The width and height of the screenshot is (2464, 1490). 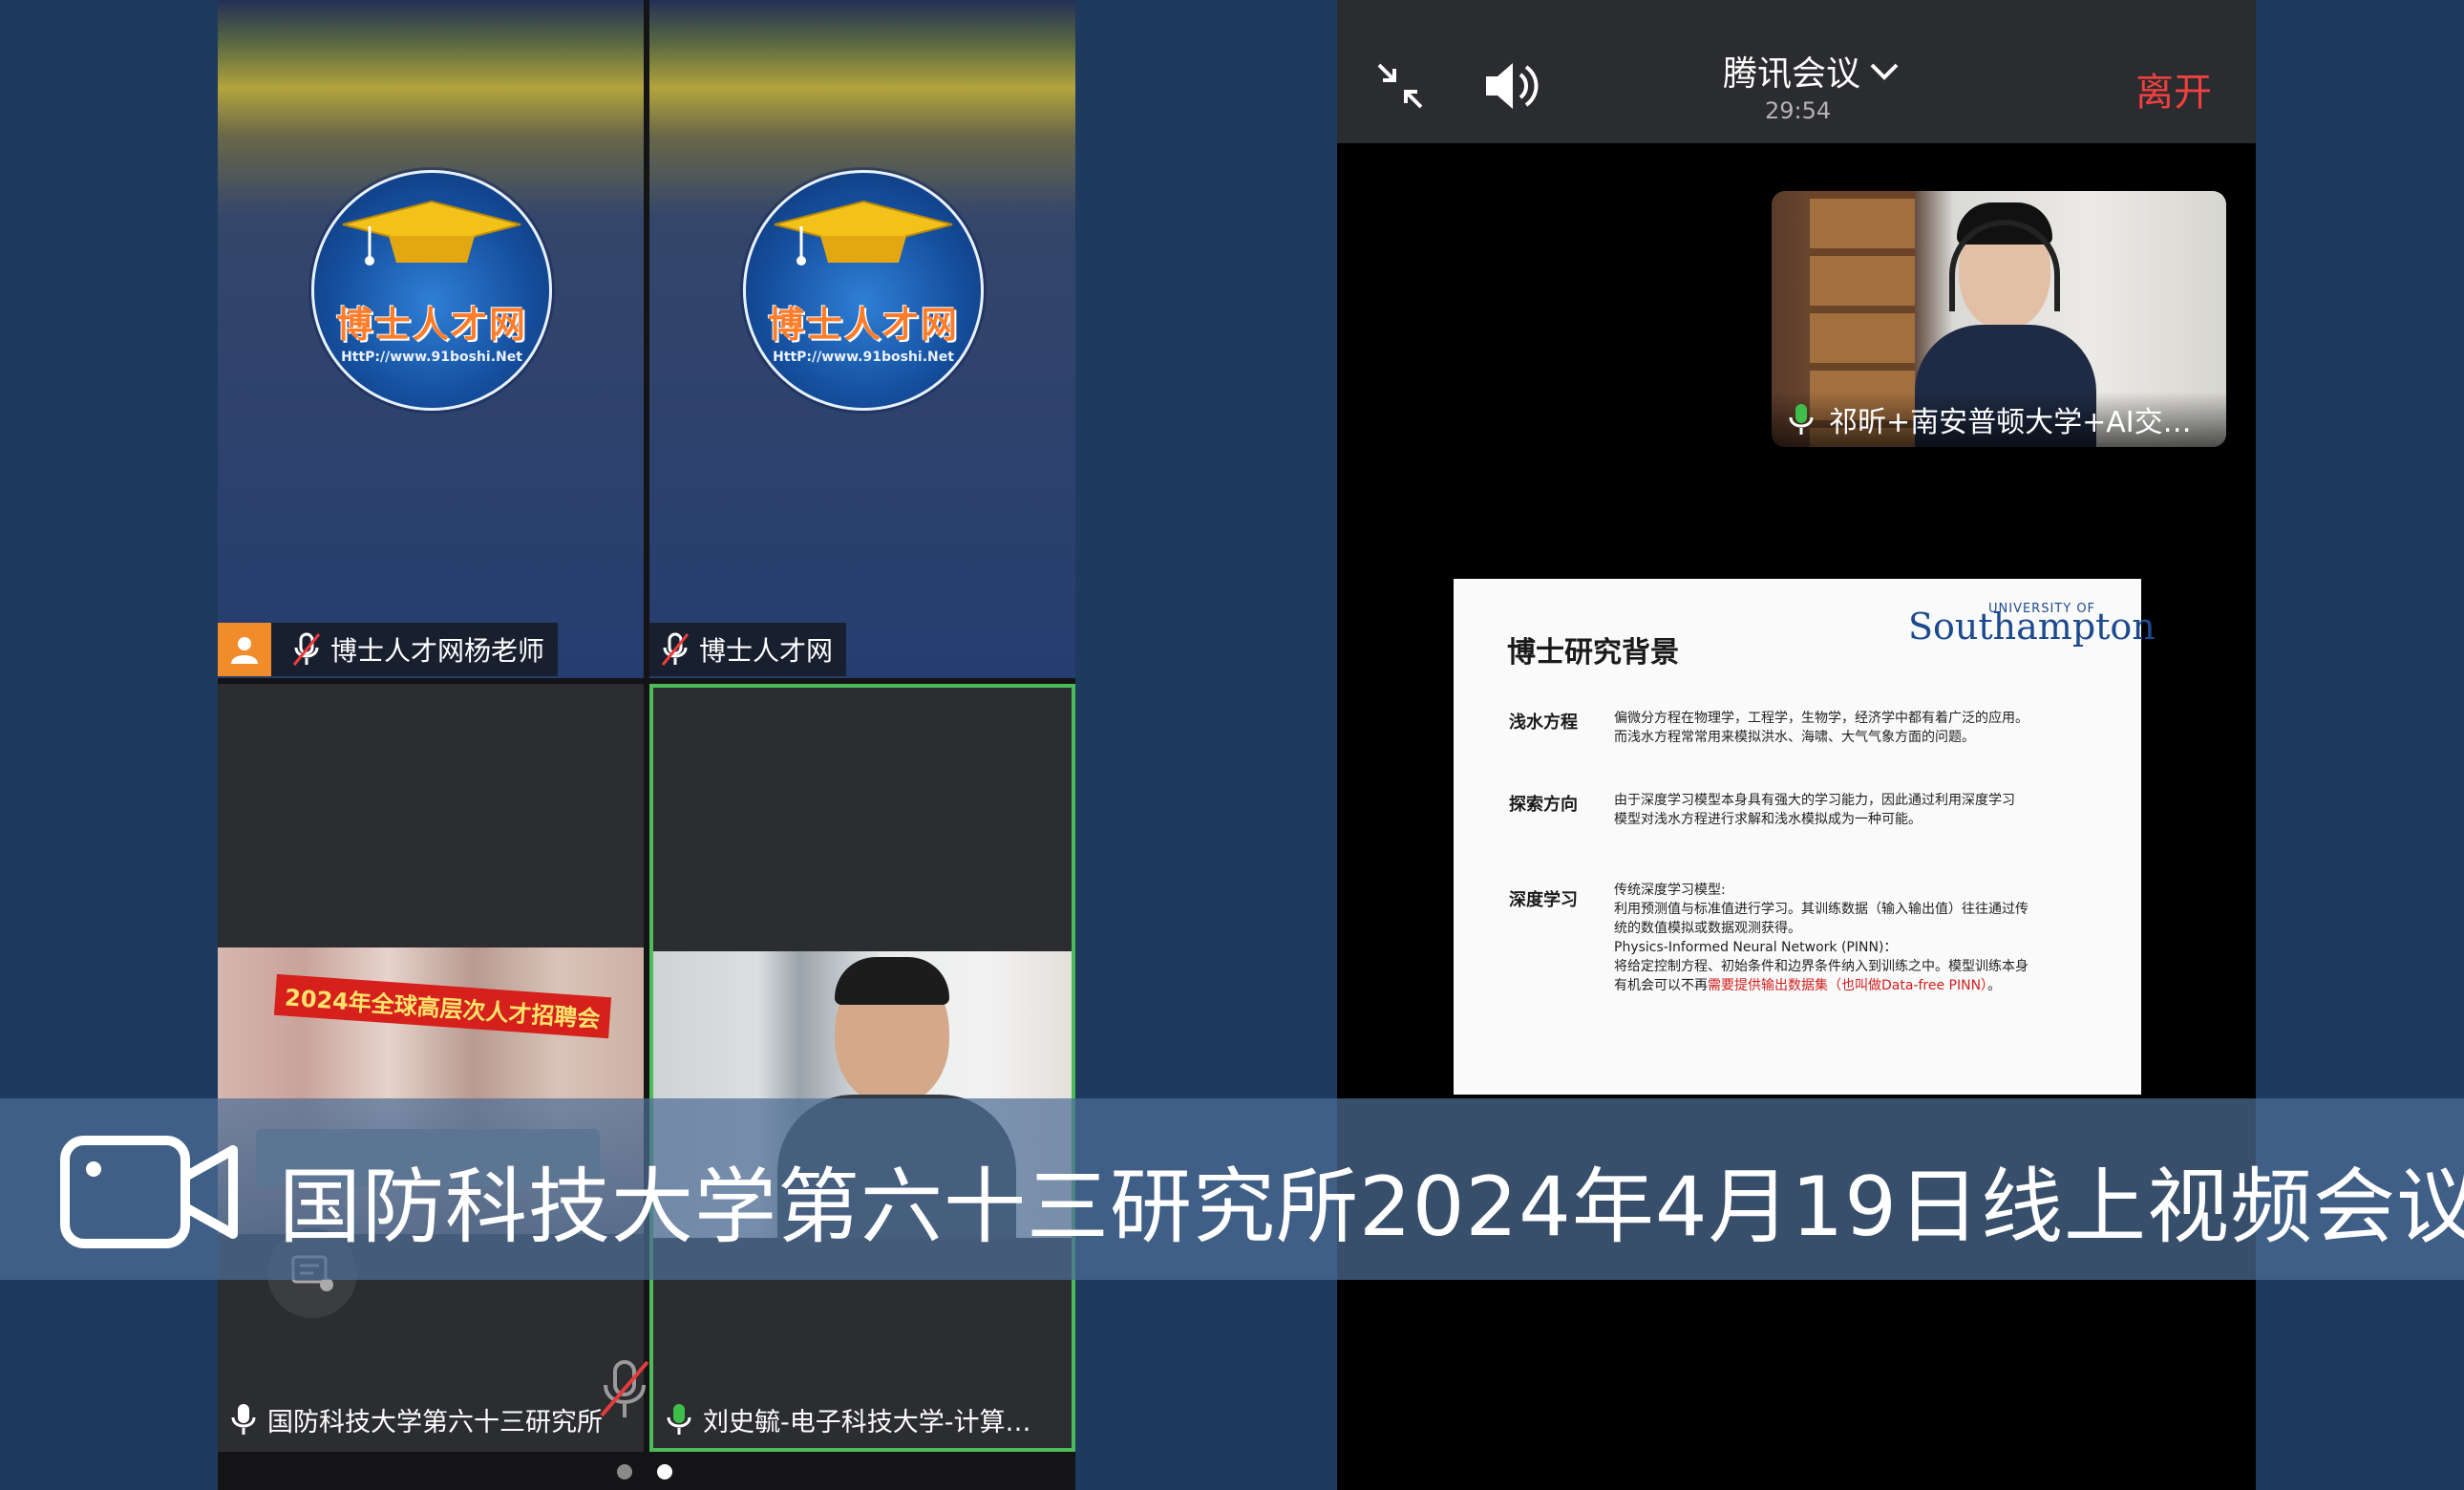 I want to click on video-tile-2: 博士人才网 HttP://www.91boshi.Net 博士人才网, so click(x=862, y=339).